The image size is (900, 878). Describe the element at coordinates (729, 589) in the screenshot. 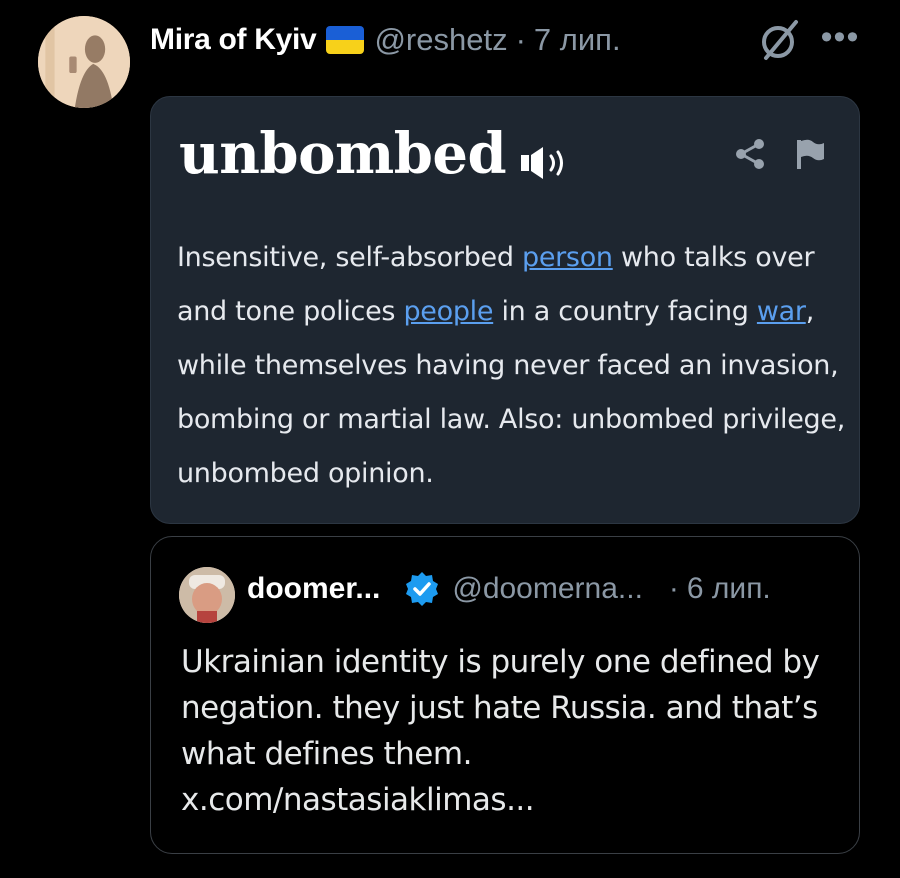

I see `quoted-post-date: 6 лип.` at that location.